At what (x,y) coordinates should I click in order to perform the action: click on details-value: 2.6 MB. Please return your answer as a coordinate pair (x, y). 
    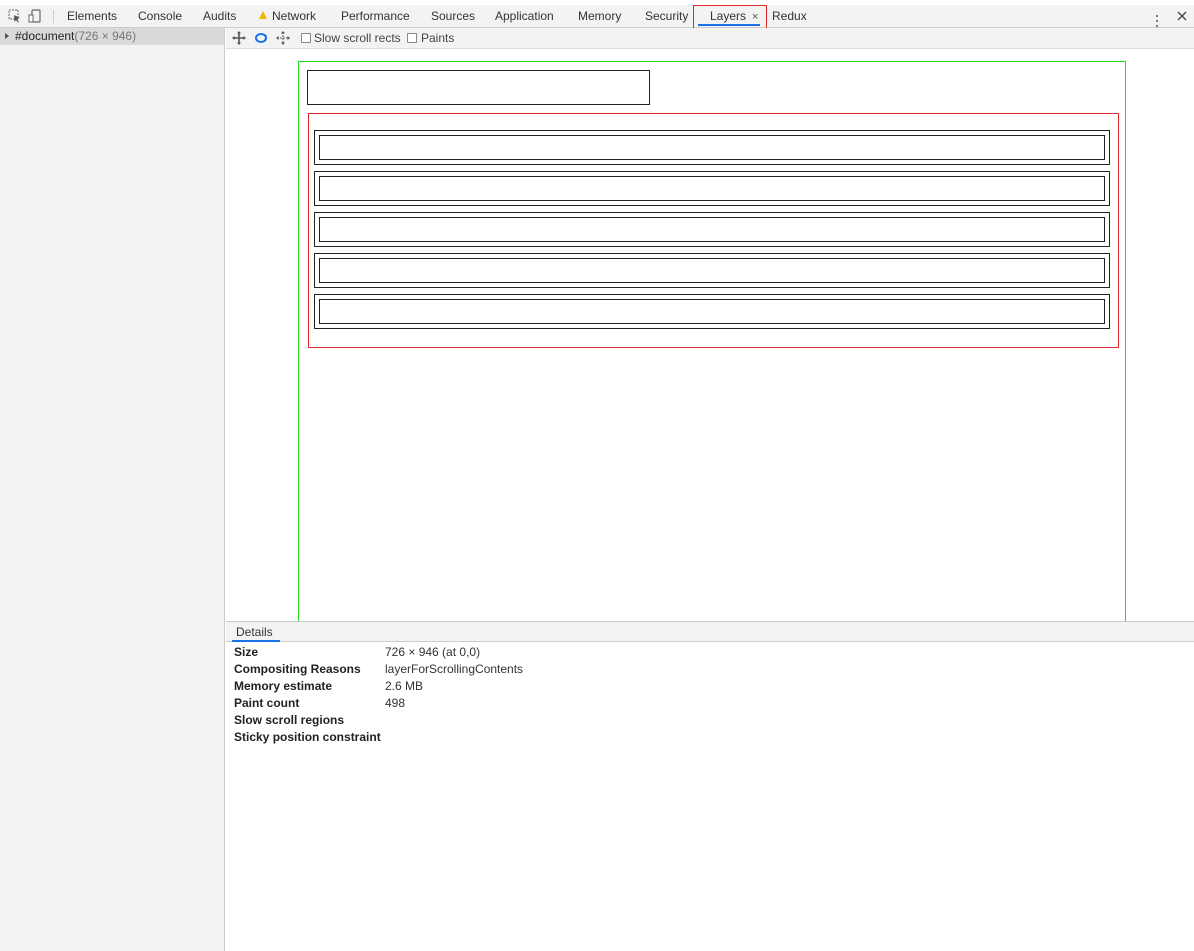
    Looking at the image, I should click on (404, 686).